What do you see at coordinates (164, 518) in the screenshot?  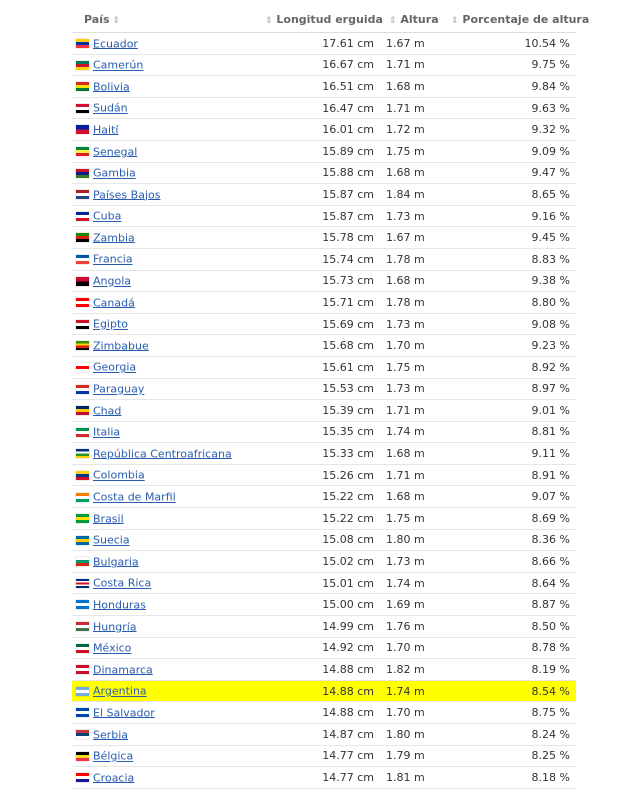 I see `country-cell: Brasil` at bounding box center [164, 518].